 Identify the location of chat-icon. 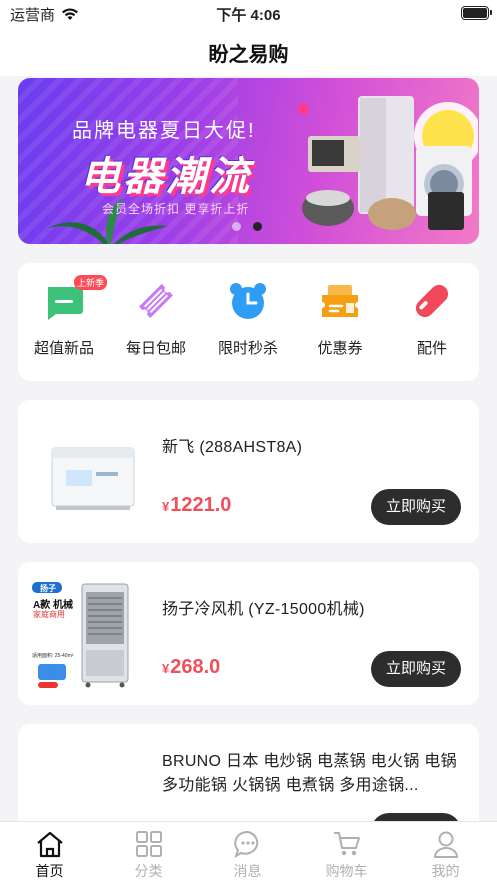
(245, 844).